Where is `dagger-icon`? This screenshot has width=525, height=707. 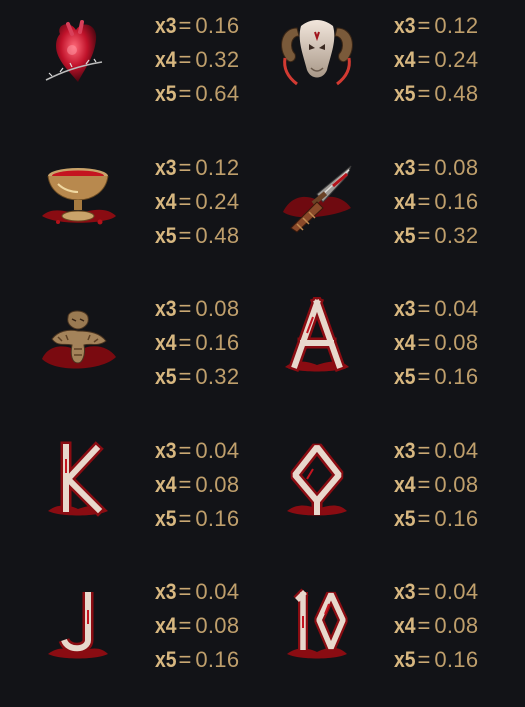 dagger-icon is located at coordinates (317, 196).